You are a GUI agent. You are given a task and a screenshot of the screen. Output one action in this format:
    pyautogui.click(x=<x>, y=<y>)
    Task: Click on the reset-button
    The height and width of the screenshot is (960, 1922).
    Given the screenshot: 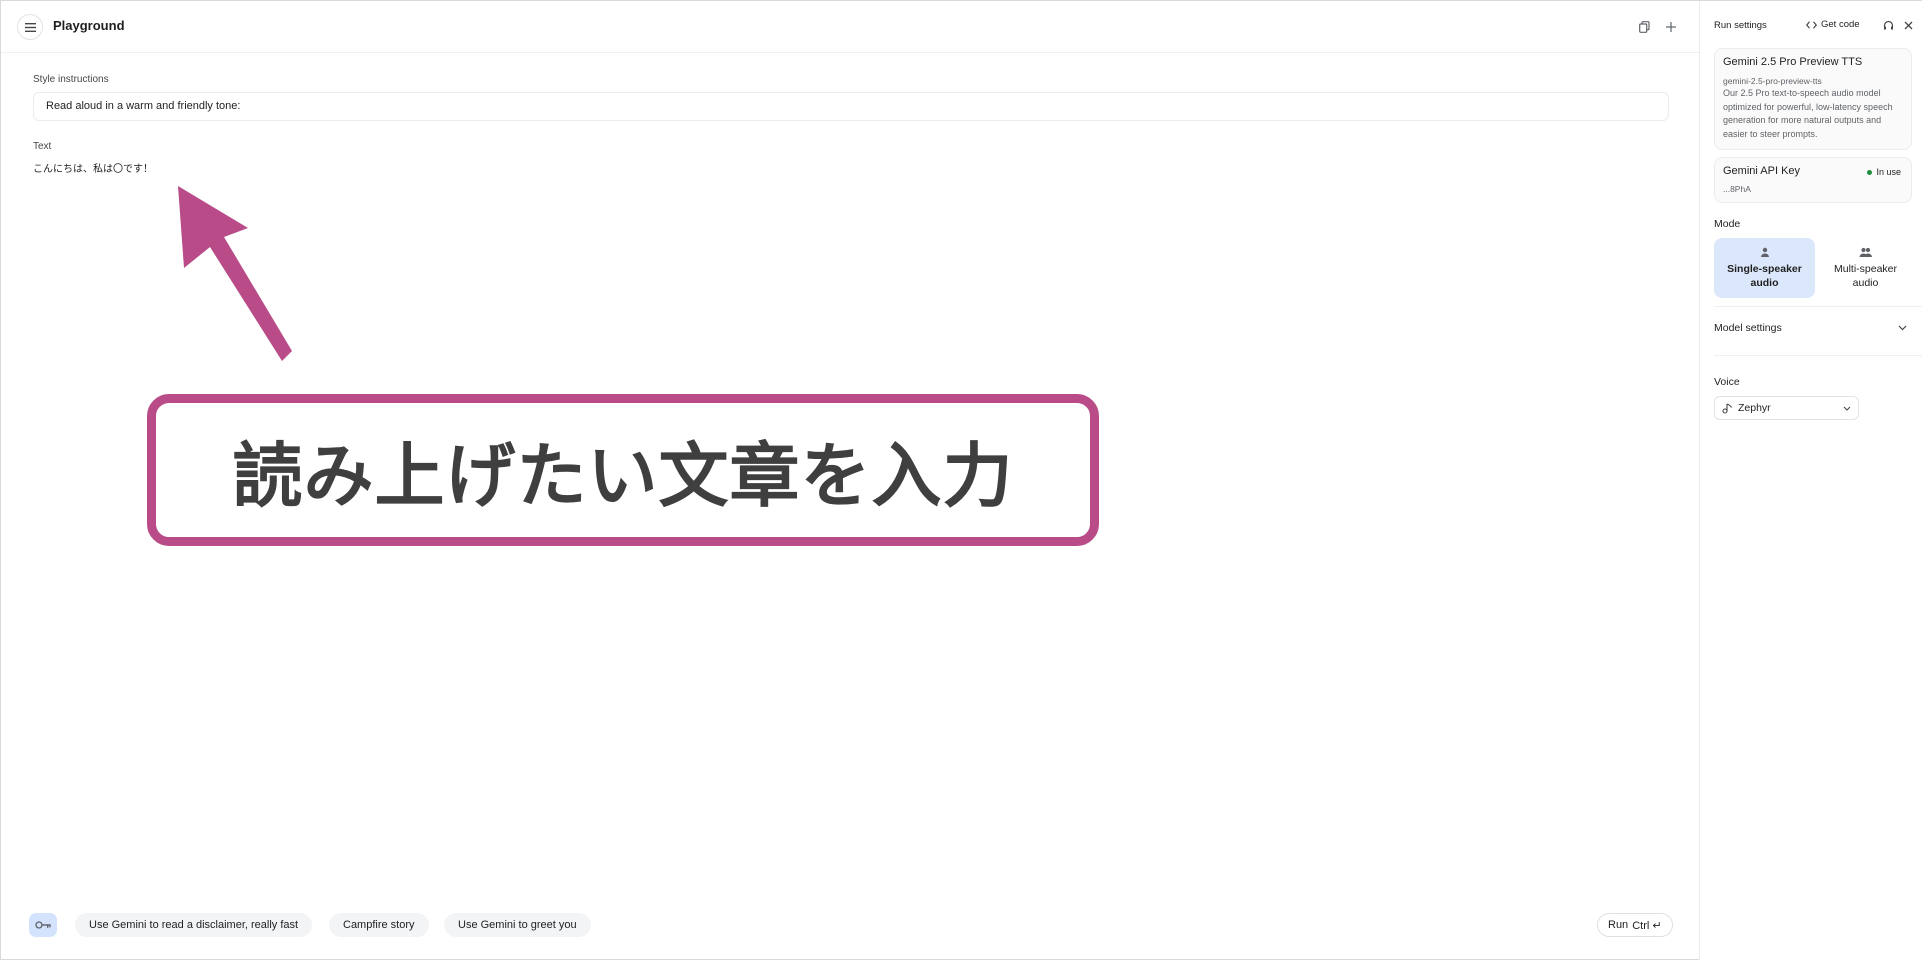 What is the action you would take?
    pyautogui.click(x=1888, y=25)
    